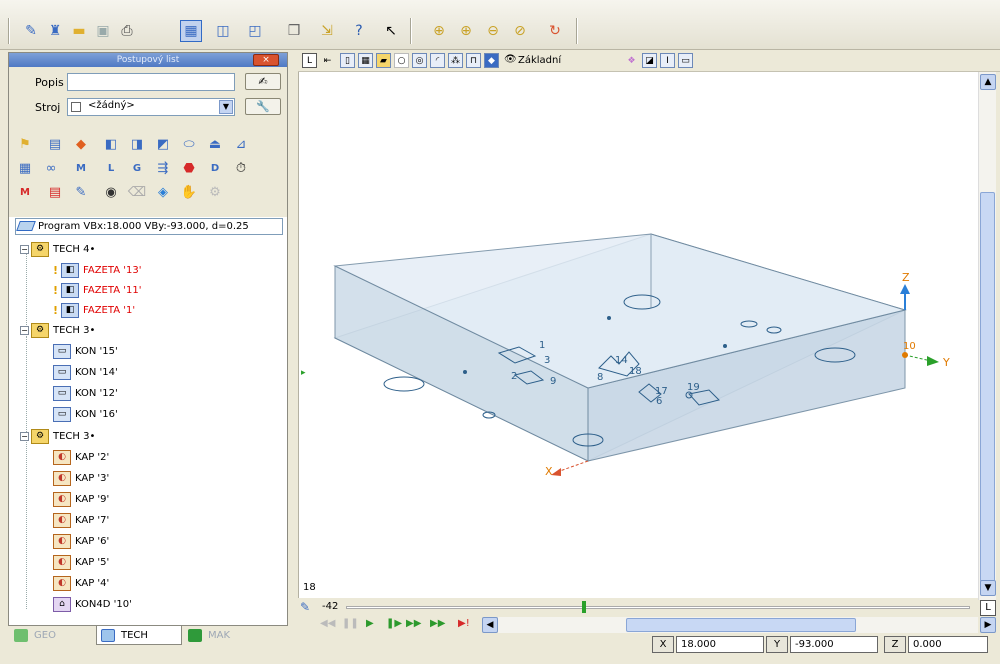 This screenshot has width=1000, height=664. I want to click on pencil-icon: ✎, so click(305, 607).